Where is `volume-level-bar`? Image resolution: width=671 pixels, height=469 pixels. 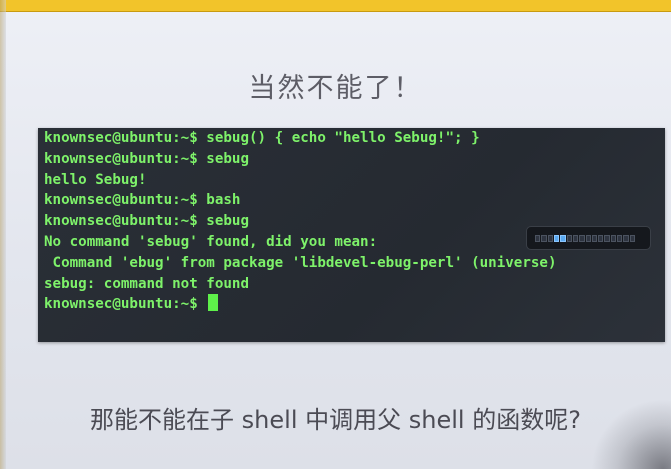 volume-level-bar is located at coordinates (585, 238).